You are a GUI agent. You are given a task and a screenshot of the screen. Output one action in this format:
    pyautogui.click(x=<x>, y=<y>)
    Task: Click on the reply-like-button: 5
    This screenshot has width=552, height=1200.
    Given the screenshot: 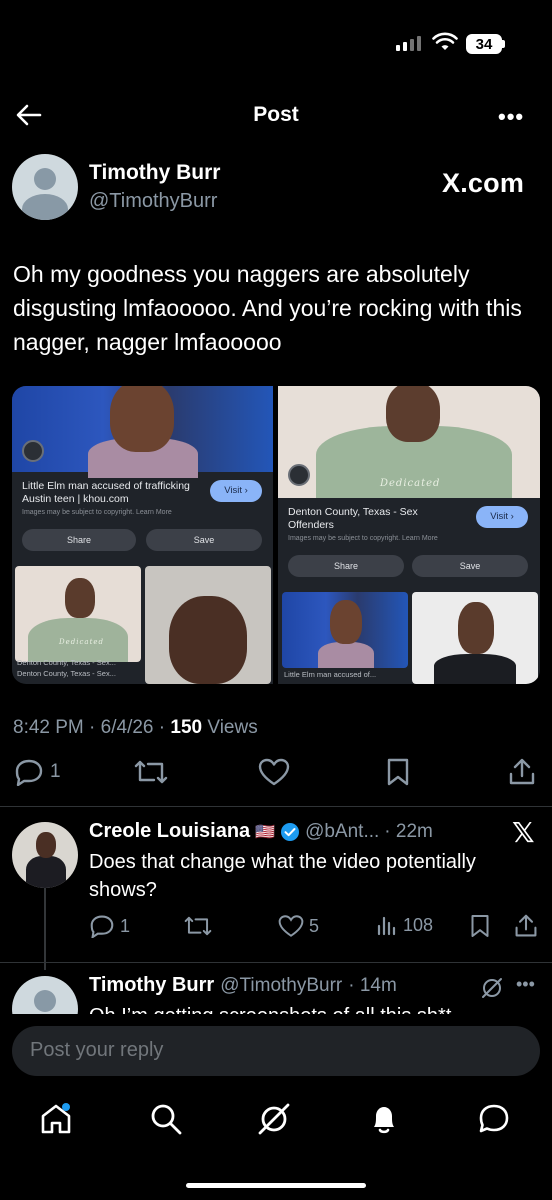 What is the action you would take?
    pyautogui.click(x=298, y=926)
    